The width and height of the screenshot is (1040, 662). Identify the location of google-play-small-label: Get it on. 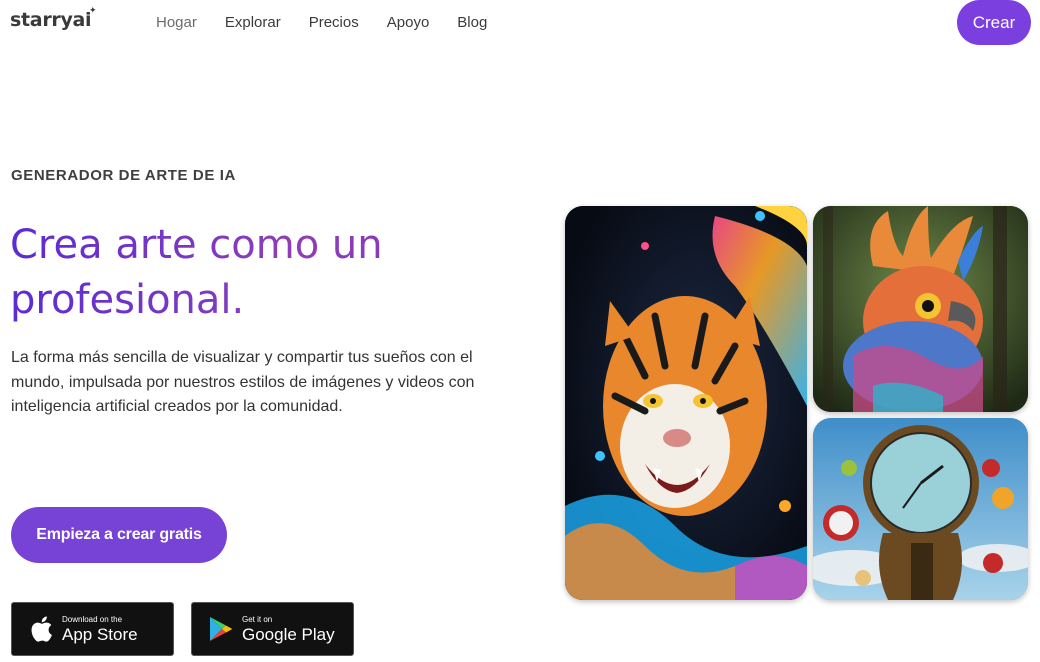
(257, 619).